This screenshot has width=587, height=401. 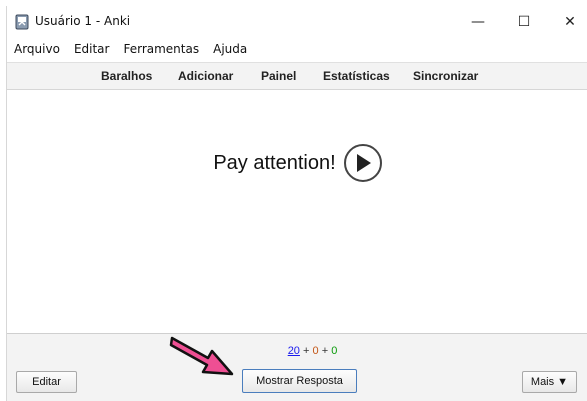 What do you see at coordinates (297, 21) in the screenshot?
I see `title-bar: Usuário 1 - Anki — ☐ ✕` at bounding box center [297, 21].